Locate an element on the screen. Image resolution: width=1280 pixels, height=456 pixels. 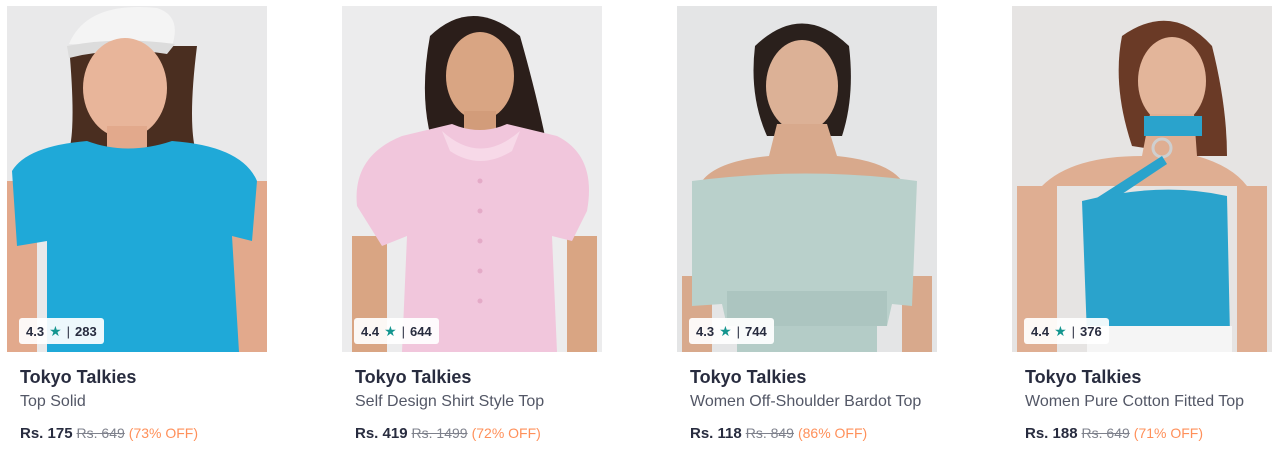
product-title: Self Design Shirt Style Top is located at coordinates (450, 401).